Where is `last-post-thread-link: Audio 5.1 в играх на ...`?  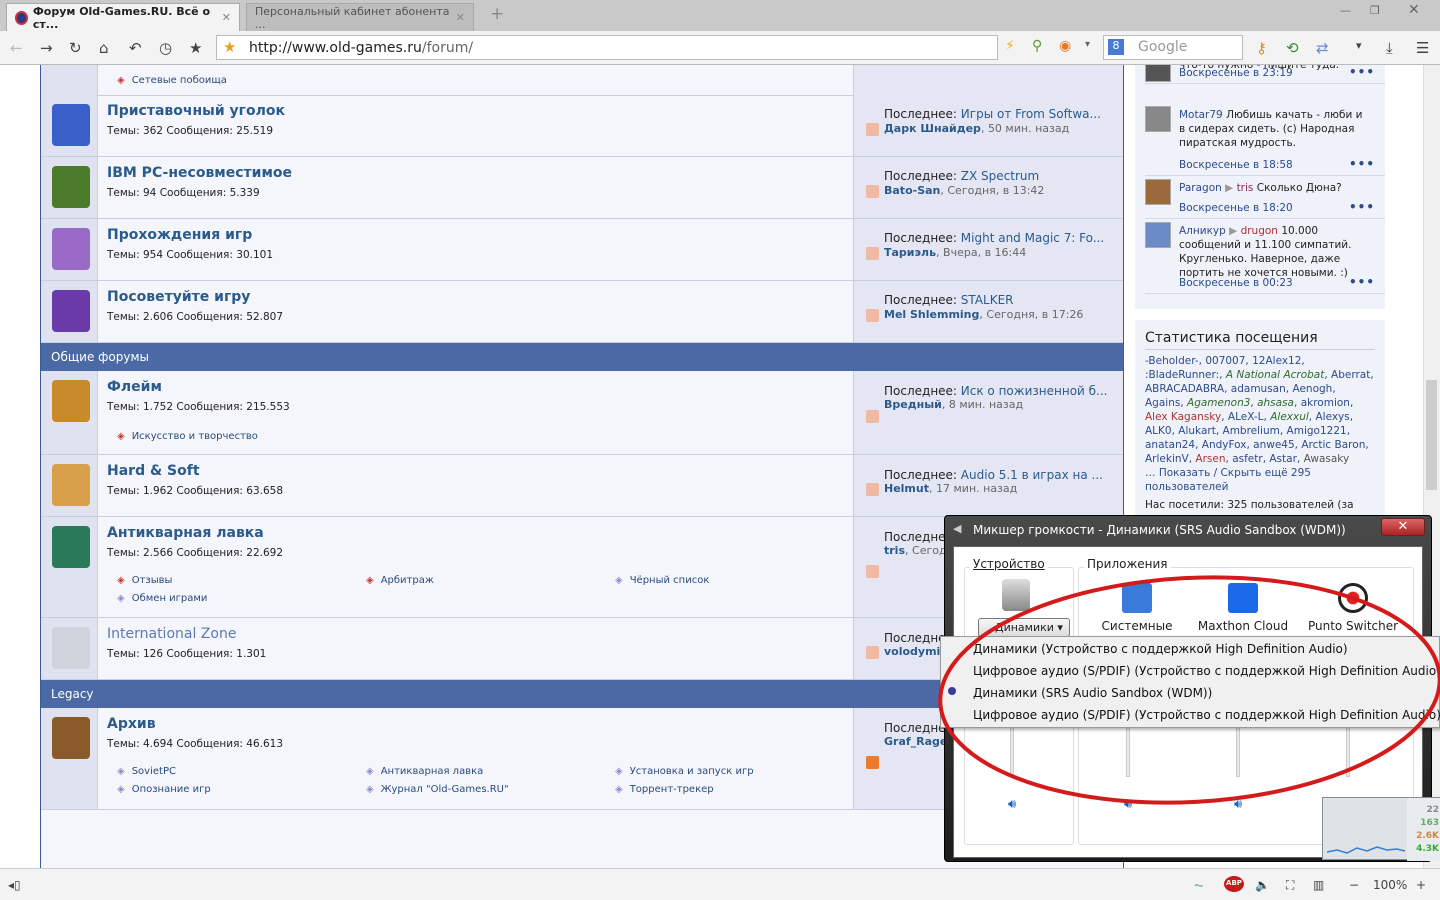 last-post-thread-link: Audio 5.1 в играх на ... is located at coordinates (1032, 475).